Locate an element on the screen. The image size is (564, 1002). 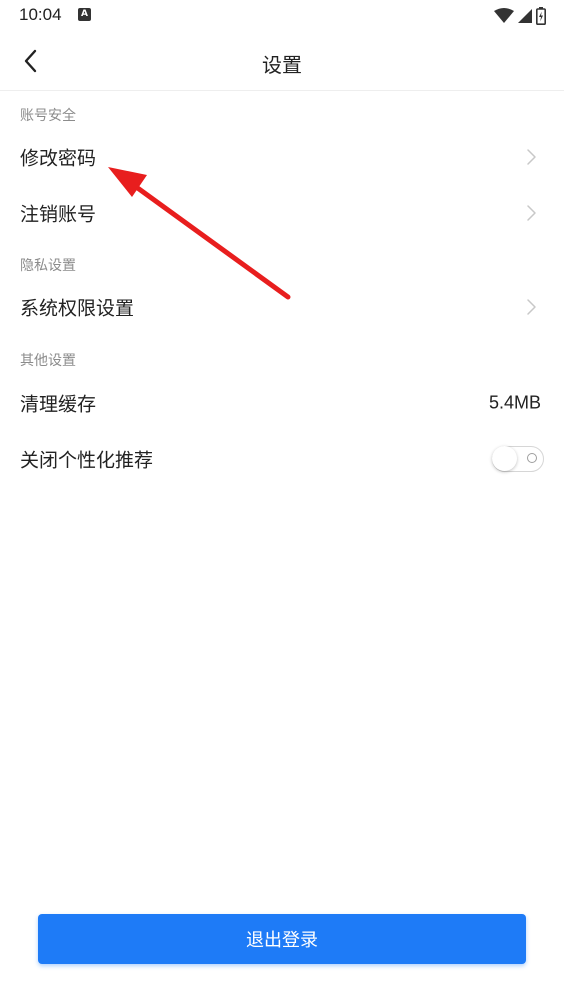
cancel-account-row: 注销账号 is located at coordinates (282, 213).